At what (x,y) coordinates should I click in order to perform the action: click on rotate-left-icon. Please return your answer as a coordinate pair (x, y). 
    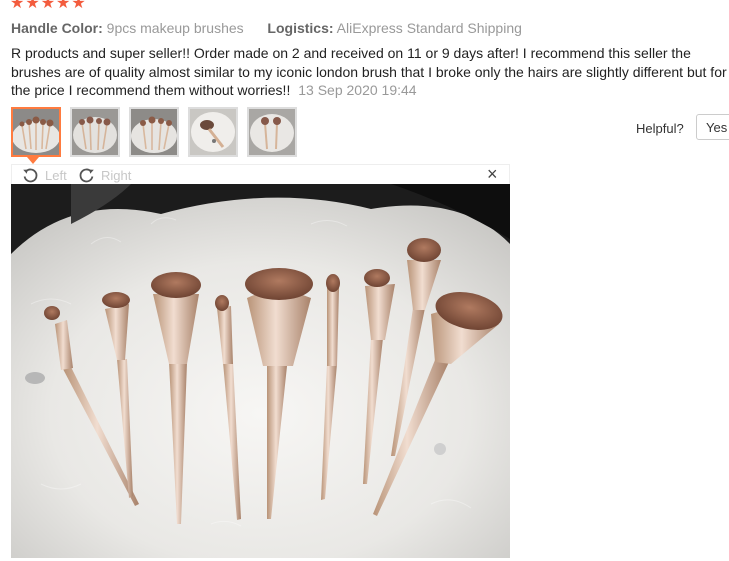
    Looking at the image, I should click on (30, 175).